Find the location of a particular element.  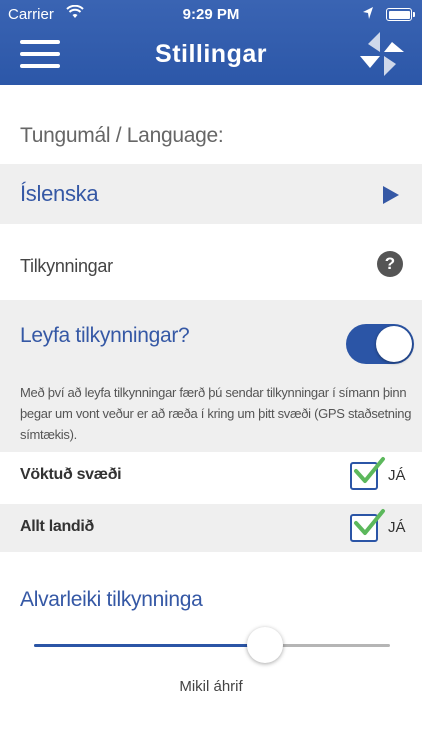

location-arrow-icon is located at coordinates (368, 15).